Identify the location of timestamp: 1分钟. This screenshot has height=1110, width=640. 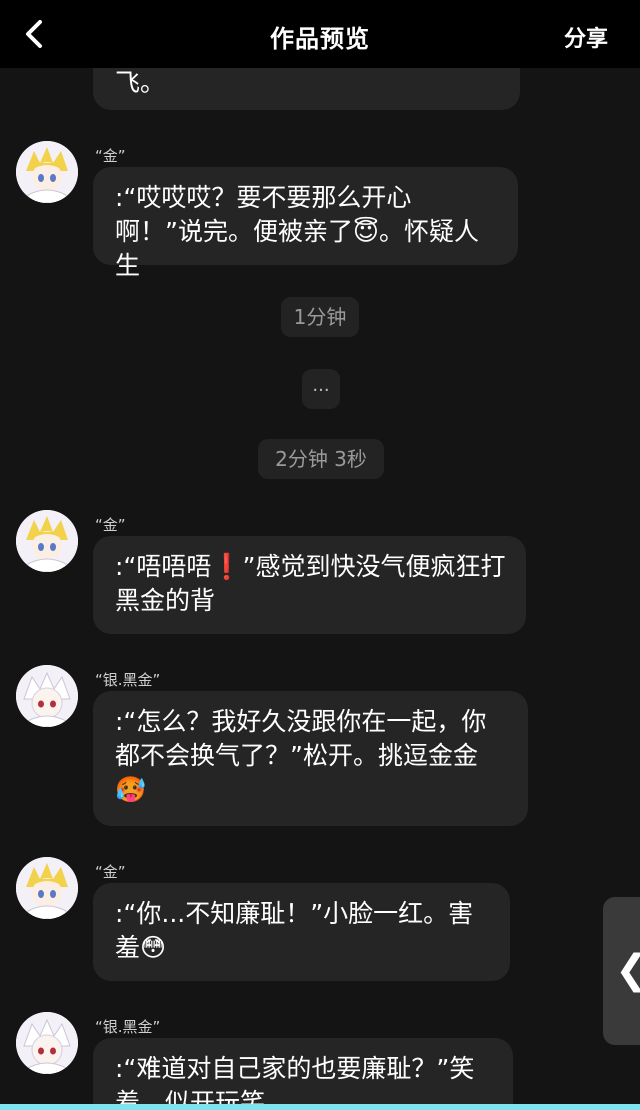
(320, 317).